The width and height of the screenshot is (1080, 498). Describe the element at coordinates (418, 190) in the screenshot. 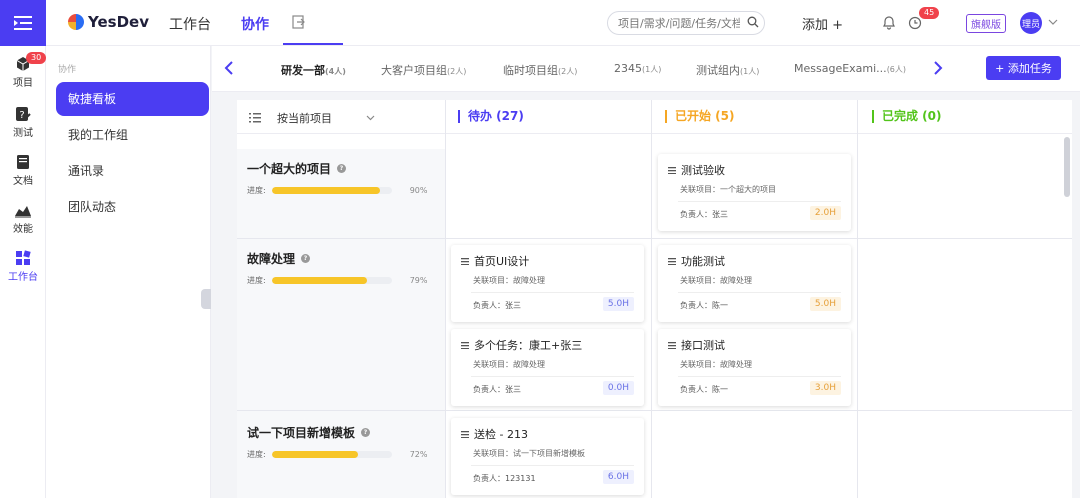

I see `progress-percent: 90%` at that location.